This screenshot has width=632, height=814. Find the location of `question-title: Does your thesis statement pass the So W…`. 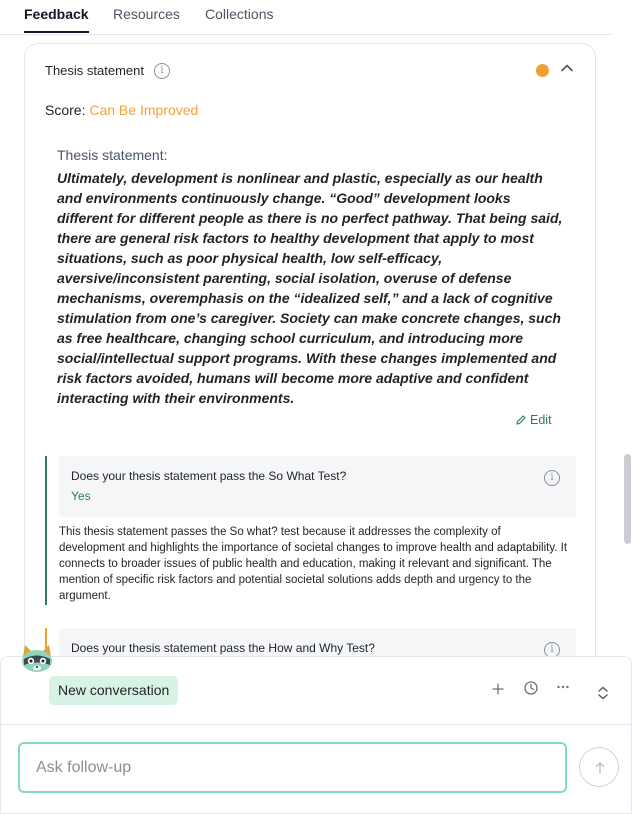

question-title: Does your thesis statement pass the So W… is located at coordinates (209, 476).